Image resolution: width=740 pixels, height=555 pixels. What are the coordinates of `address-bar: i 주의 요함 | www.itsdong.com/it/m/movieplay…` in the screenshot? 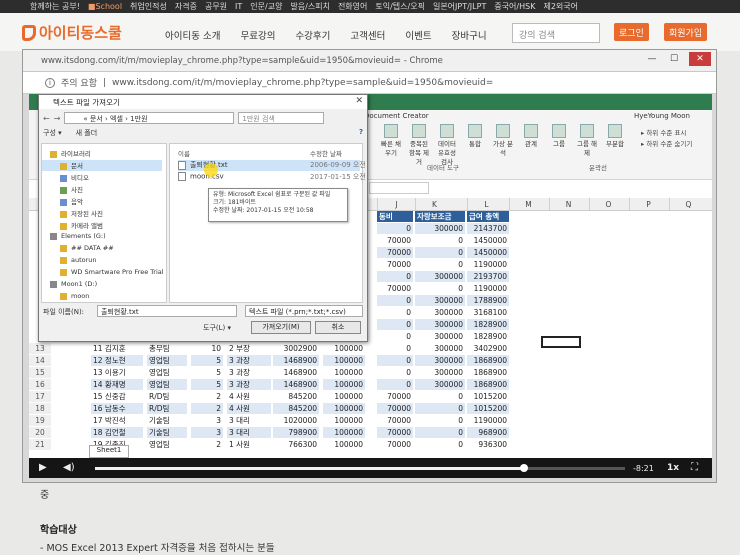 It's located at (369, 83).